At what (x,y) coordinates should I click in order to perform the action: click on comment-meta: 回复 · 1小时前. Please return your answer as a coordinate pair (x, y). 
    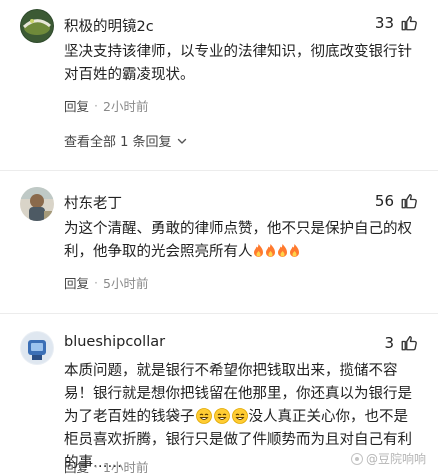
    Looking at the image, I should click on (106, 466).